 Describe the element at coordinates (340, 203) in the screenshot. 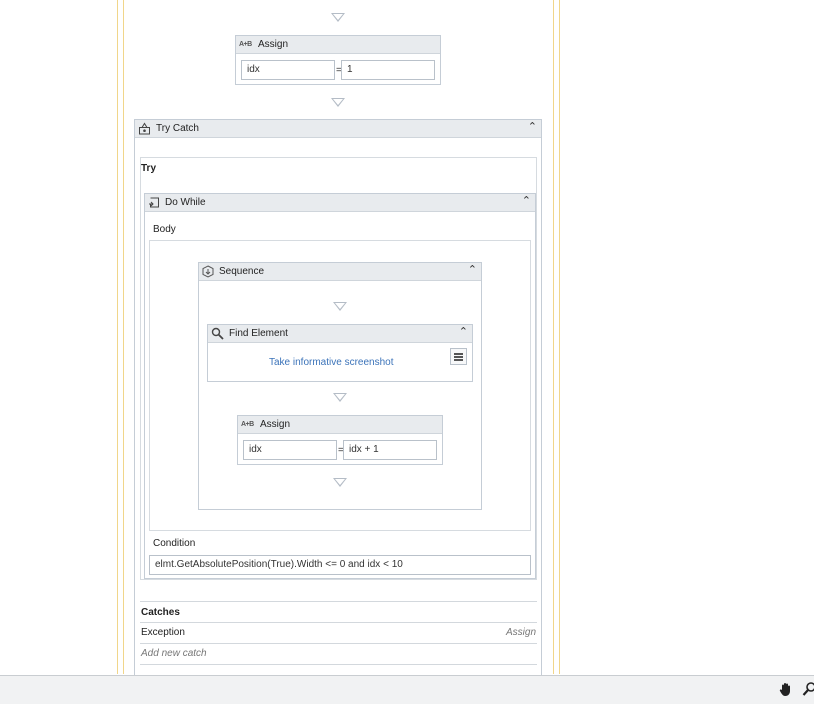

I see `do-while-header: Do While ⌃` at that location.